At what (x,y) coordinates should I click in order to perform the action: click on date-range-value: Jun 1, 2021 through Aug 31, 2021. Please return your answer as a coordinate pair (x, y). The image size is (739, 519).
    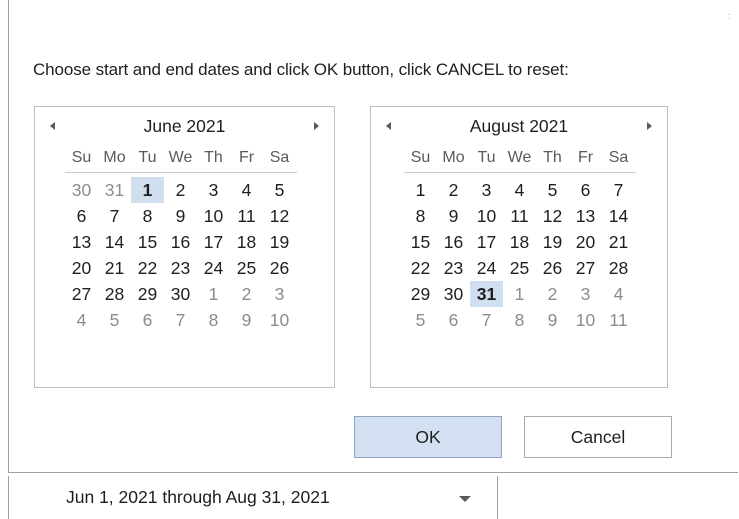
    Looking at the image, I should click on (198, 497).